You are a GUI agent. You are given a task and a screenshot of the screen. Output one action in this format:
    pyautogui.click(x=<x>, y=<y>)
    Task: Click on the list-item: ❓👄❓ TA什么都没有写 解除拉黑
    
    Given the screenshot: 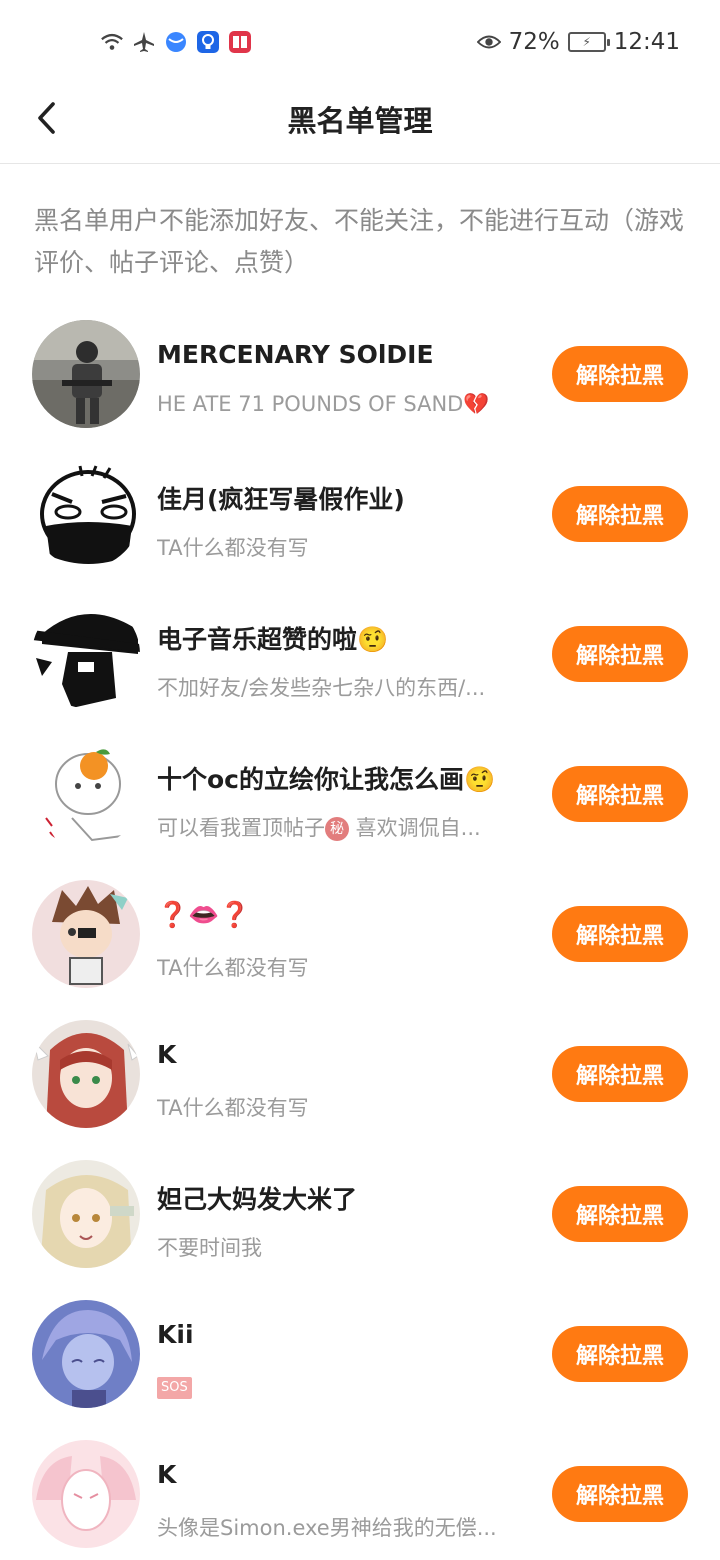 What is the action you would take?
    pyautogui.click(x=360, y=934)
    